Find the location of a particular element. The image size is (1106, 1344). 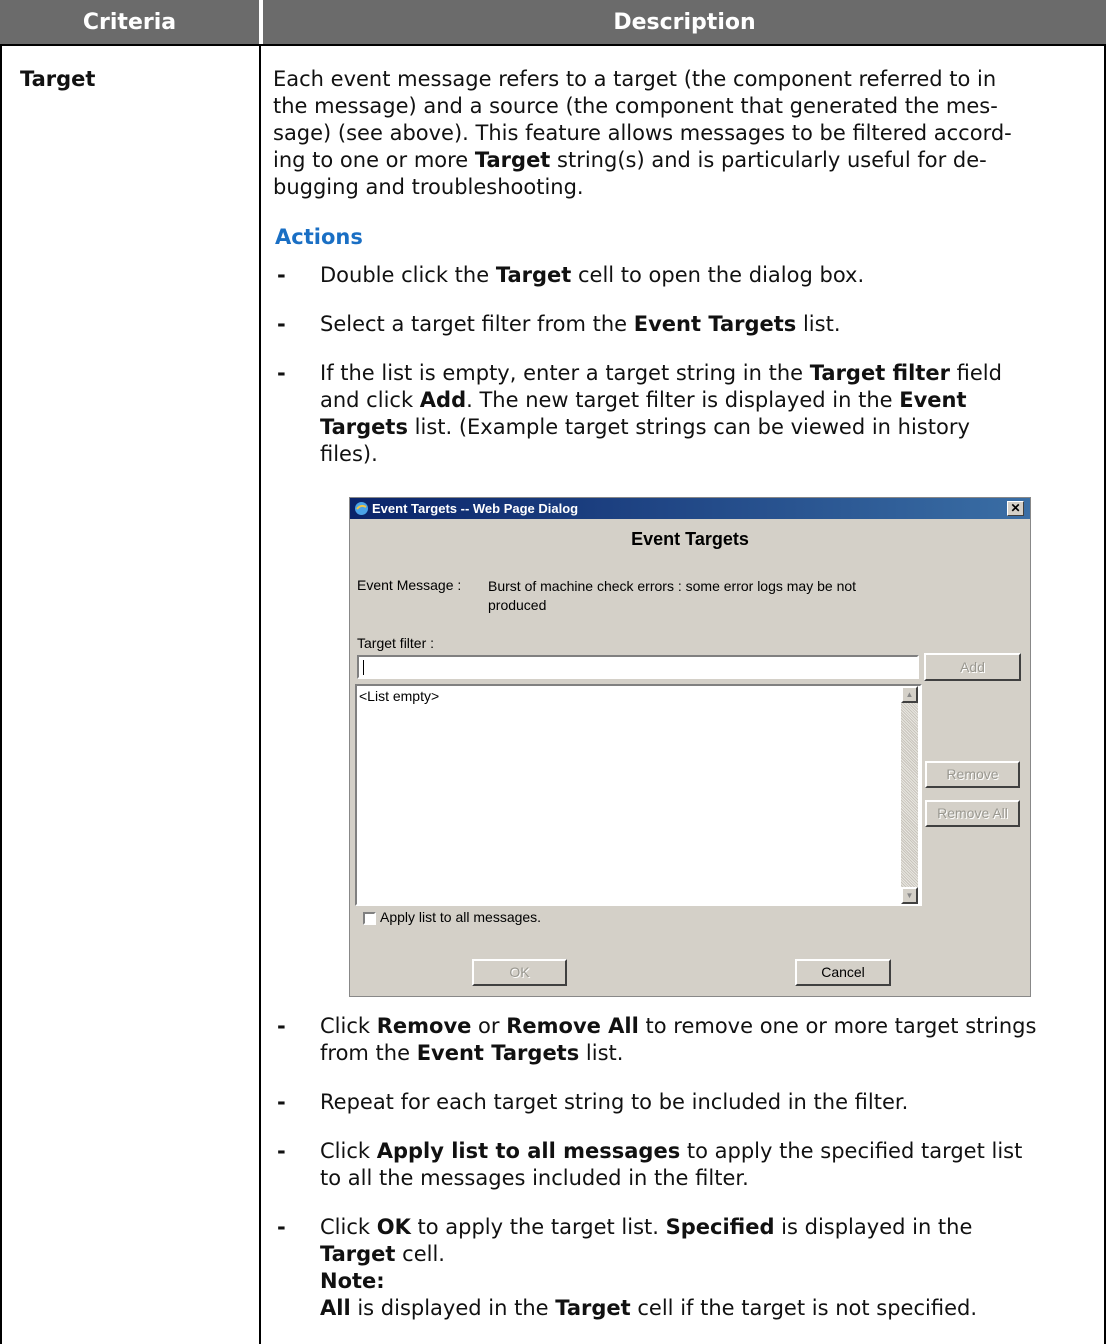

close-icon: ✕ is located at coordinates (1015, 508).